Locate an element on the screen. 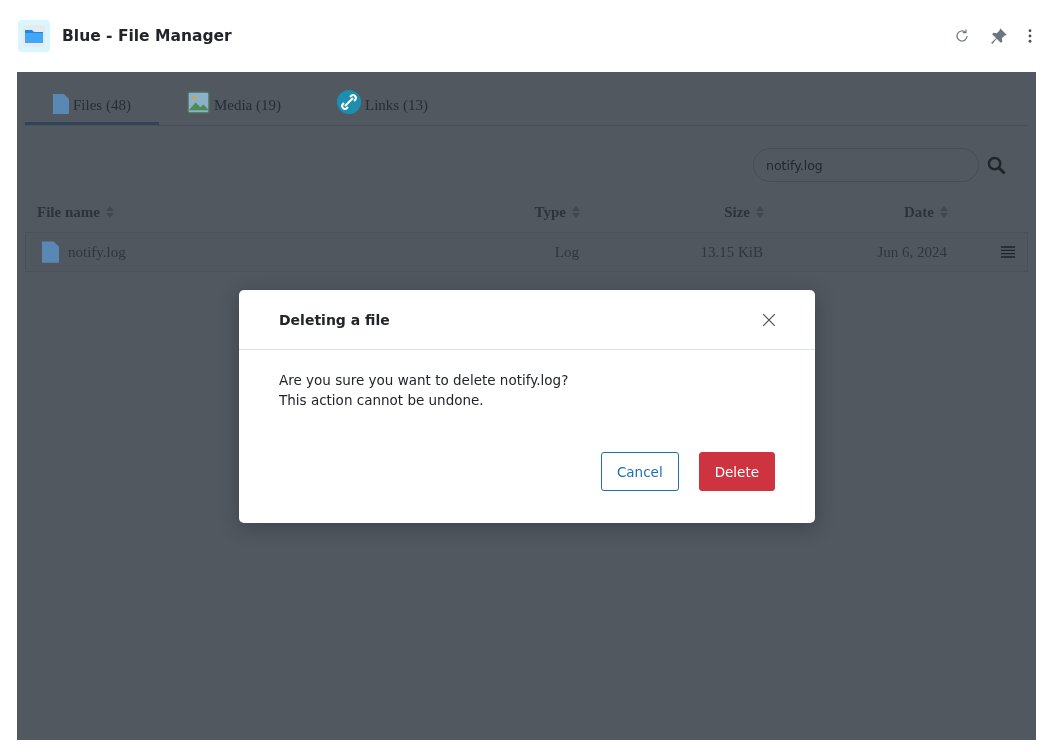 The image size is (1052, 752). dialog-title: Deleting a file is located at coordinates (334, 319).